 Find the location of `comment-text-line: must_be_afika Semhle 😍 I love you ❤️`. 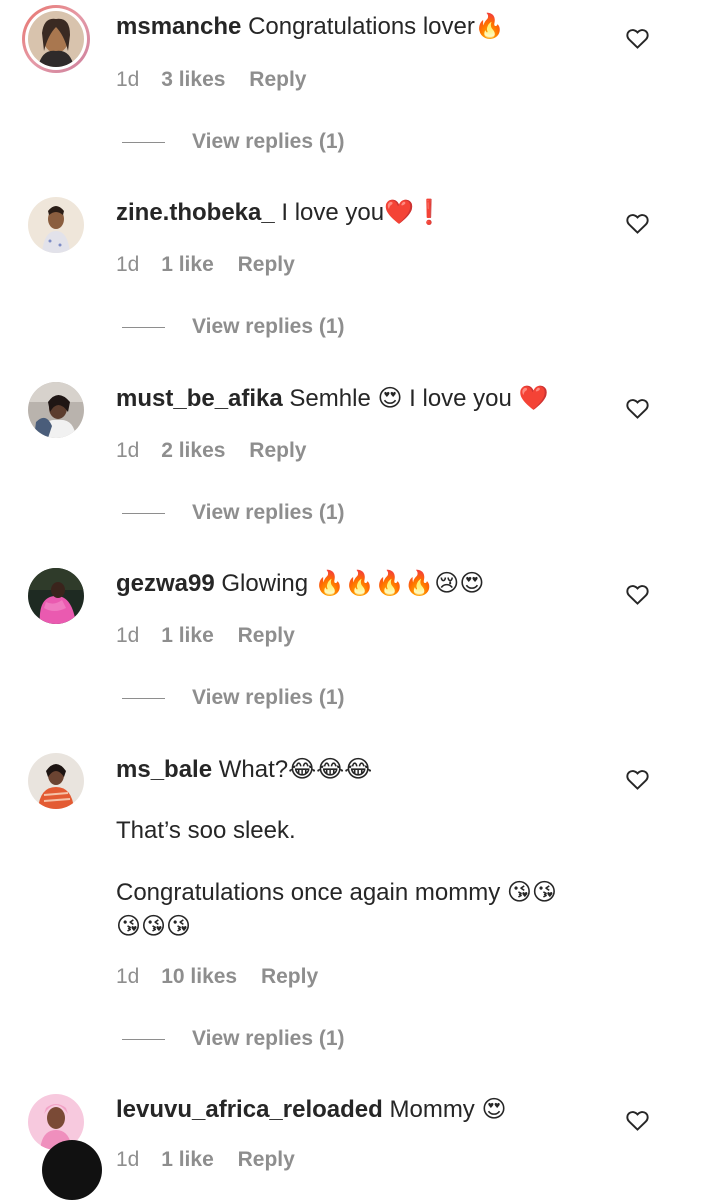

comment-text-line: must_be_afika Semhle 😍 I love you ❤️ is located at coordinates (332, 399).